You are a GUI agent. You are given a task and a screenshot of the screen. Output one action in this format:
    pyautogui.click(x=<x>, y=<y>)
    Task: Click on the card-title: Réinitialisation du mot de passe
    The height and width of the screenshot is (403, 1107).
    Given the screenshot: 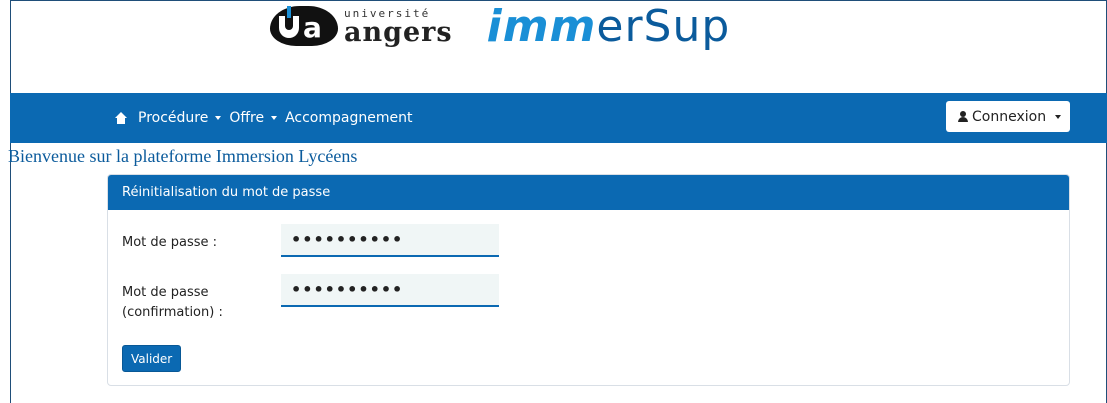 What is the action you would take?
    pyautogui.click(x=588, y=192)
    